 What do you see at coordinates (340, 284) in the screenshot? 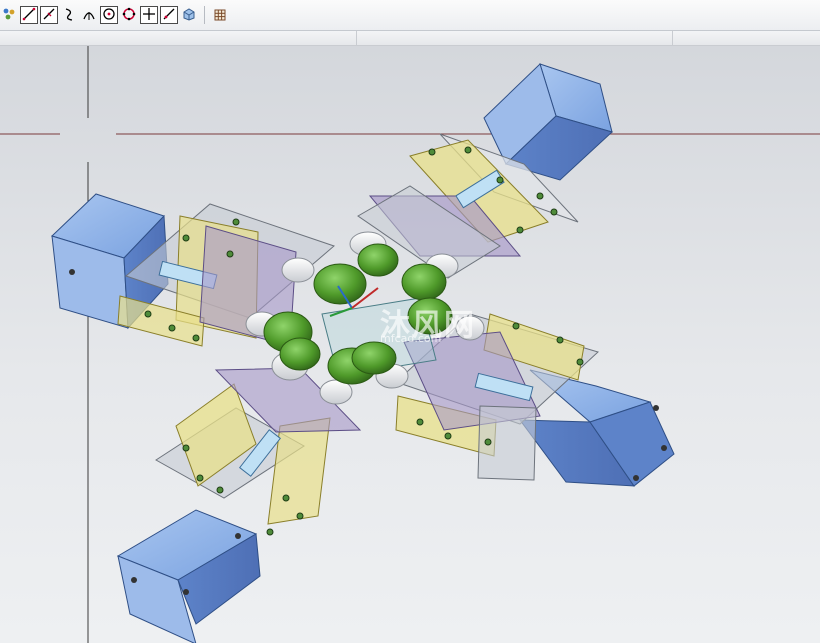
I see `pipe-elbow-upper-left` at bounding box center [340, 284].